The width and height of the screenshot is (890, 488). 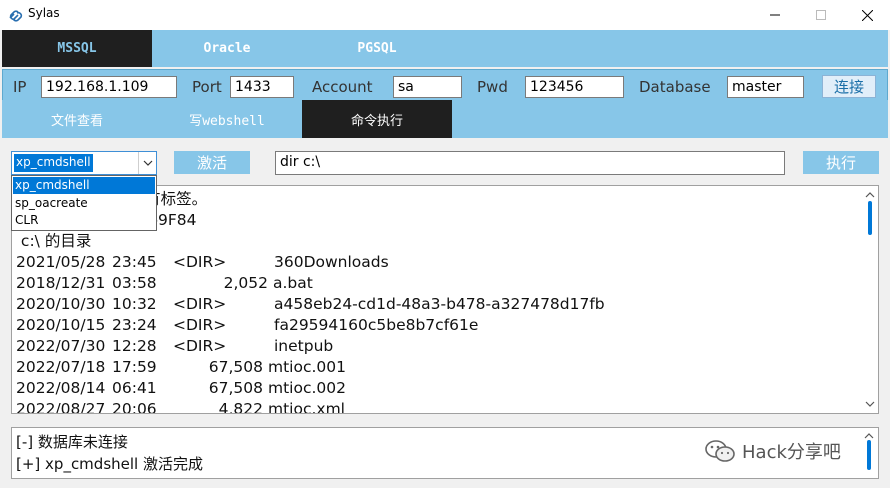 I want to click on entry-size: 2,052, so click(x=245, y=283).